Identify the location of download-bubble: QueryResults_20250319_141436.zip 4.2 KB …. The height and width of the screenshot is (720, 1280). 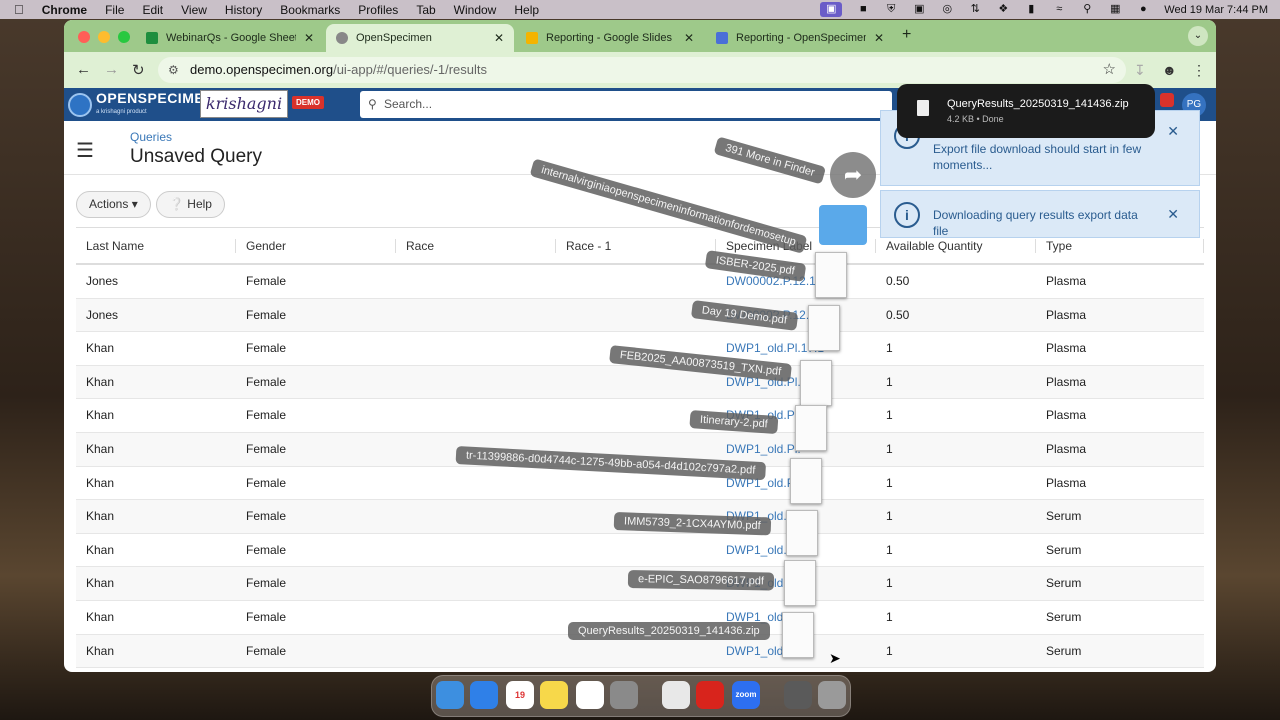
(1026, 111).